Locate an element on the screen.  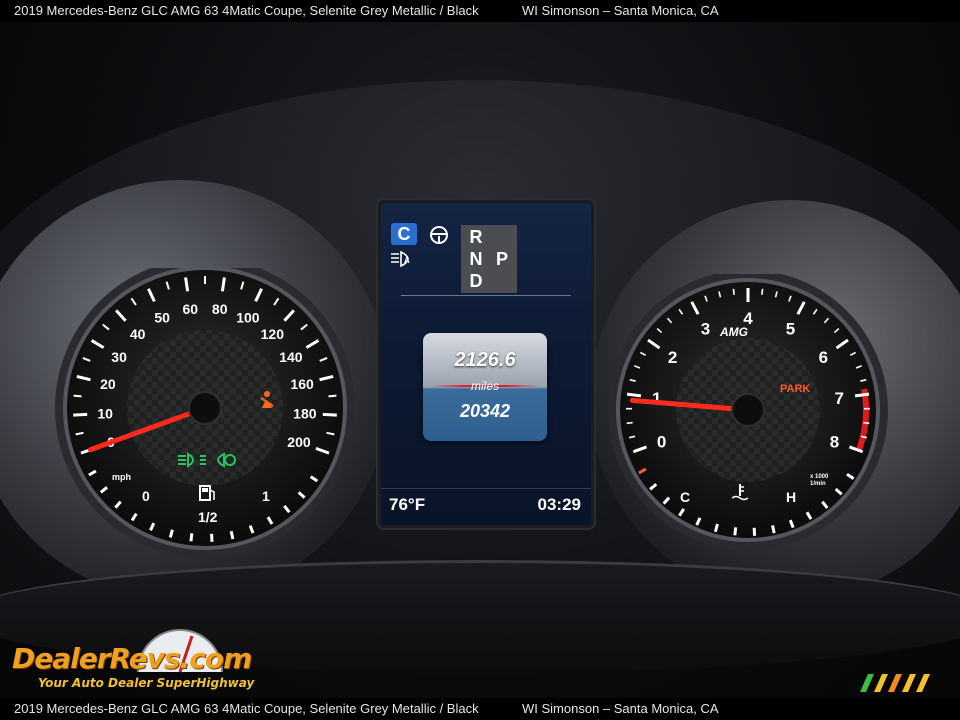
speed-tick-label: 10 is located at coordinates (105, 413).